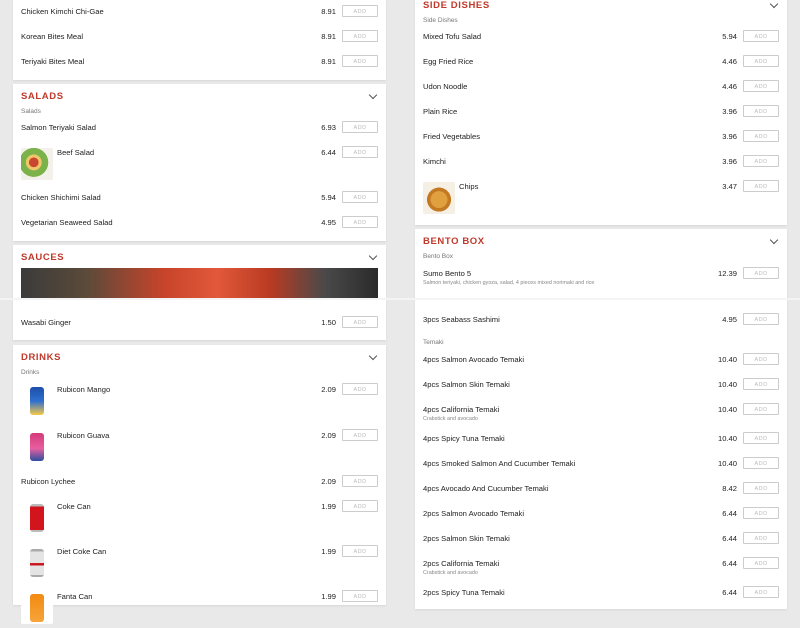 The width and height of the screenshot is (800, 628). I want to click on section-subtitle: Bento Box, so click(438, 256).